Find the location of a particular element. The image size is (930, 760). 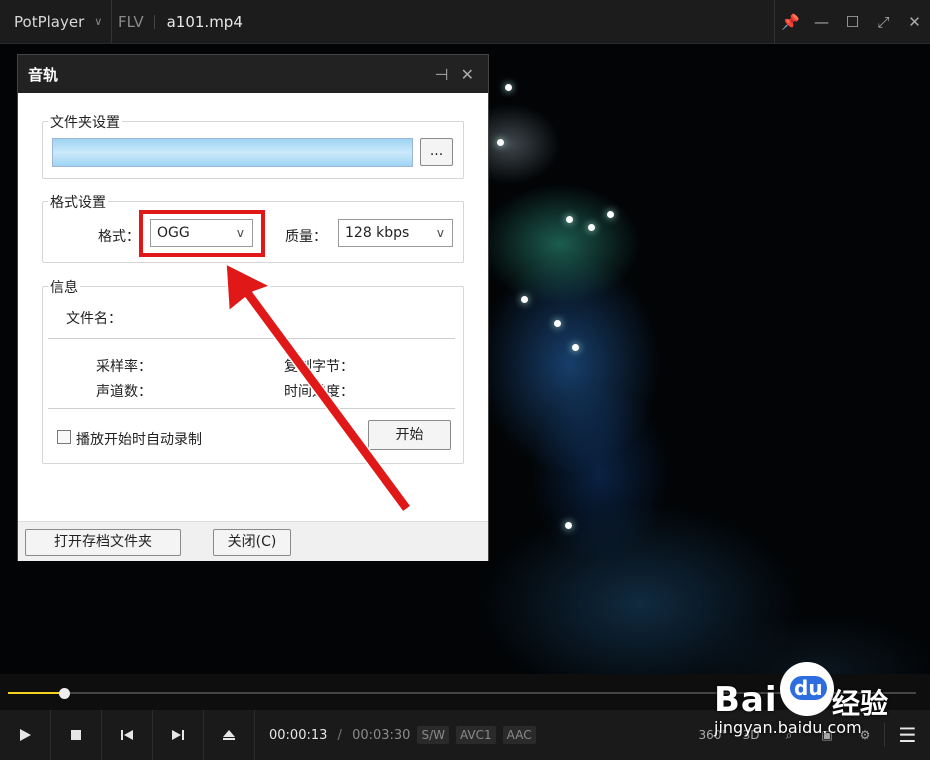

previous-button is located at coordinates (127, 735).